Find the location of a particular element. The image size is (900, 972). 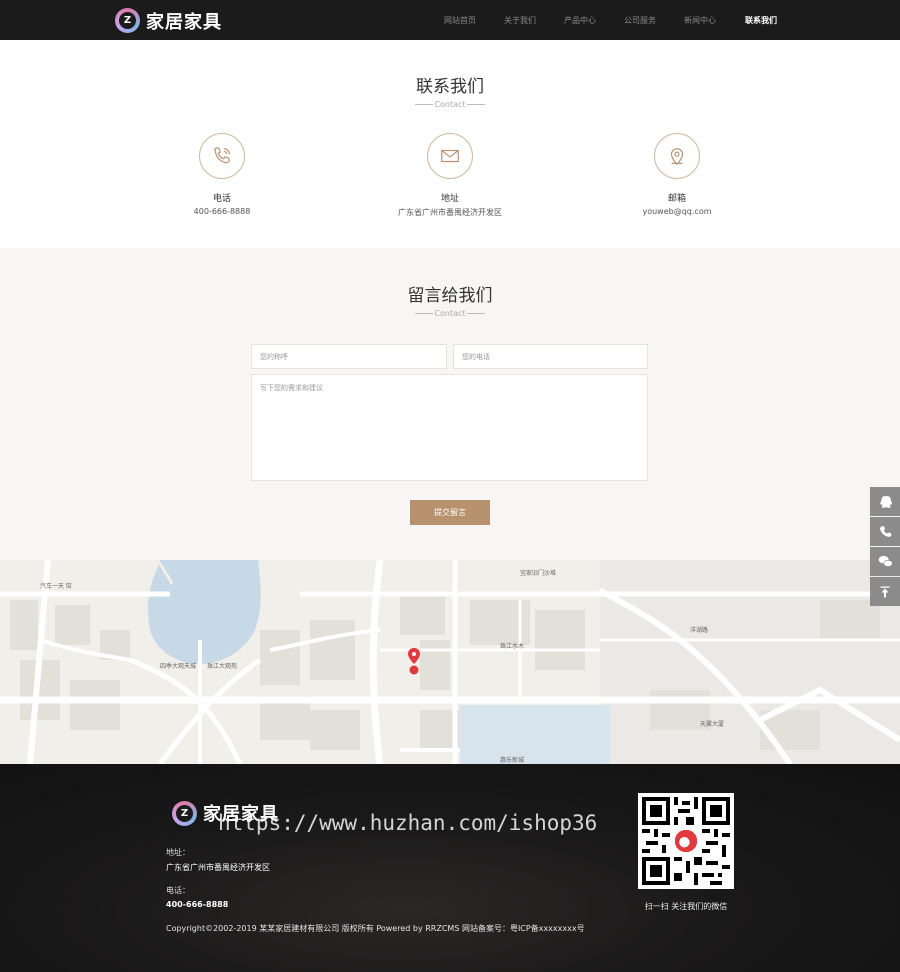

phone-tool-button is located at coordinates (885, 531).